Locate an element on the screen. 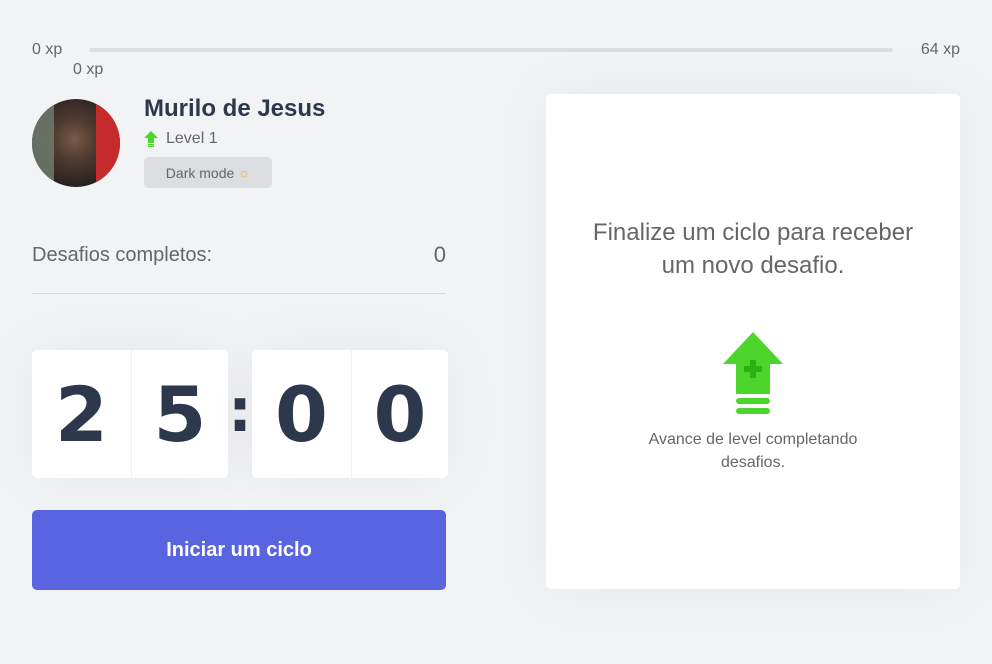 Image resolution: width=992 pixels, height=664 pixels. experience-bar: 0 xp 64 xp 0 xp is located at coordinates (496, 58).